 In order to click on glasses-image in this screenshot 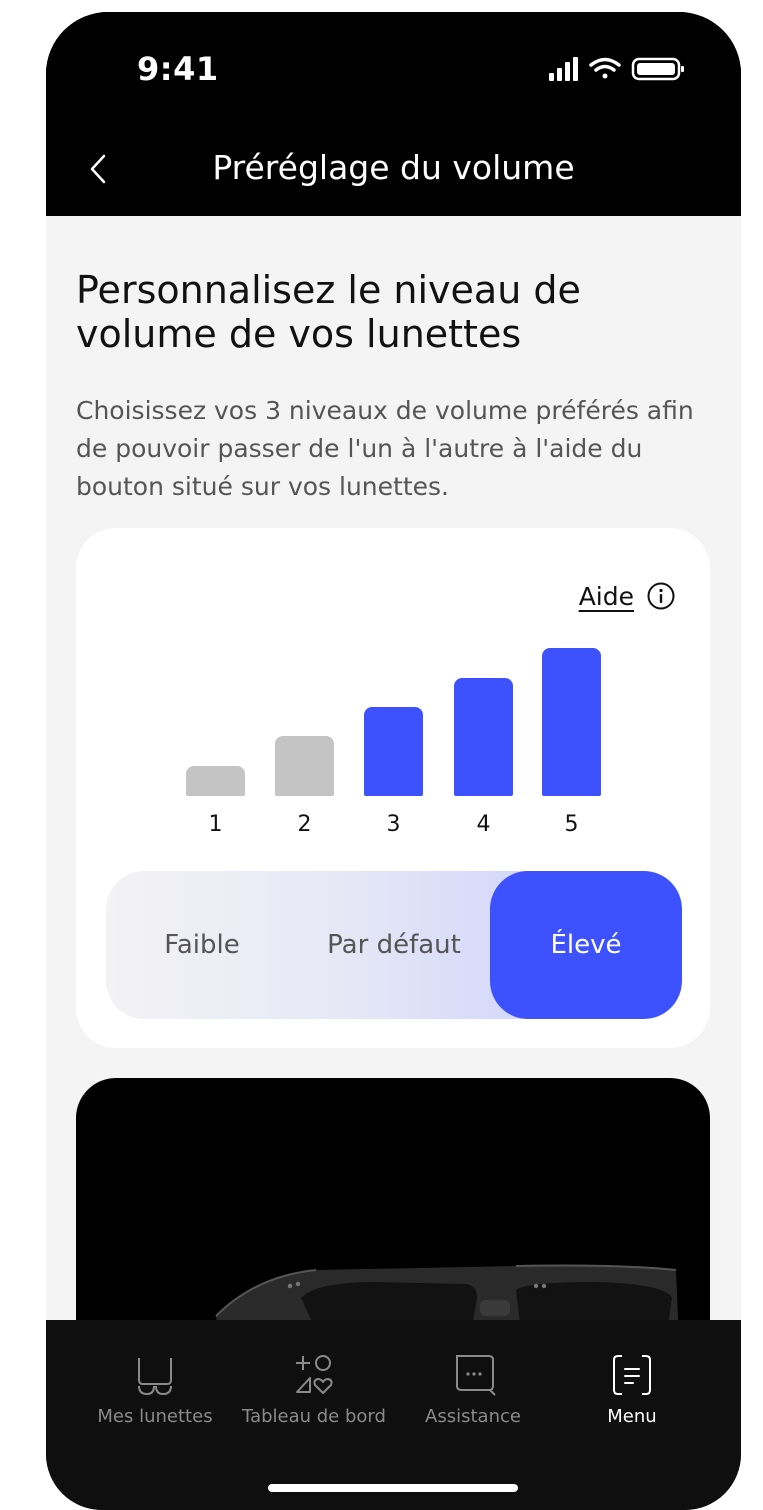, I will do `click(393, 1199)`.